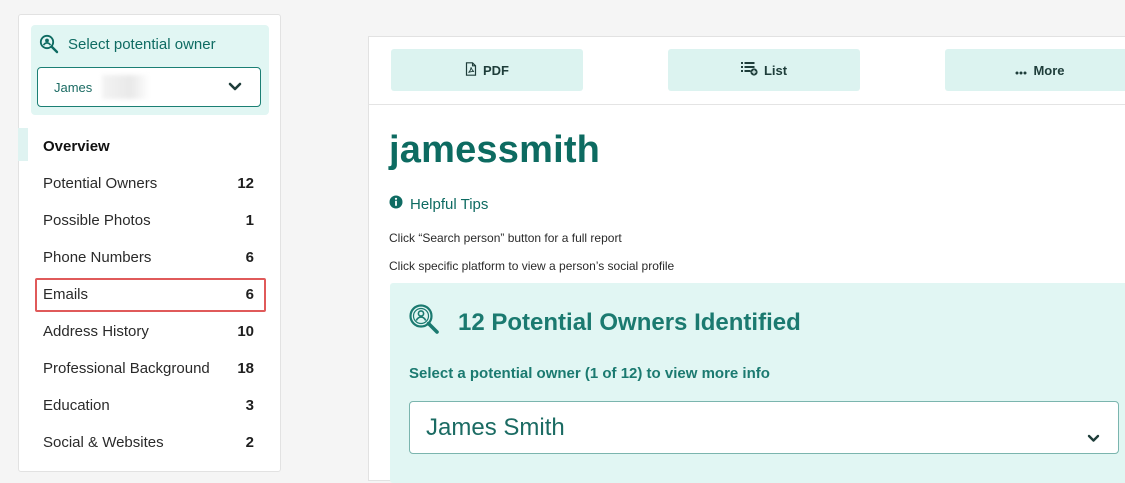 This screenshot has height=483, width=1125. I want to click on ellipsis-icon, so click(1021, 70).